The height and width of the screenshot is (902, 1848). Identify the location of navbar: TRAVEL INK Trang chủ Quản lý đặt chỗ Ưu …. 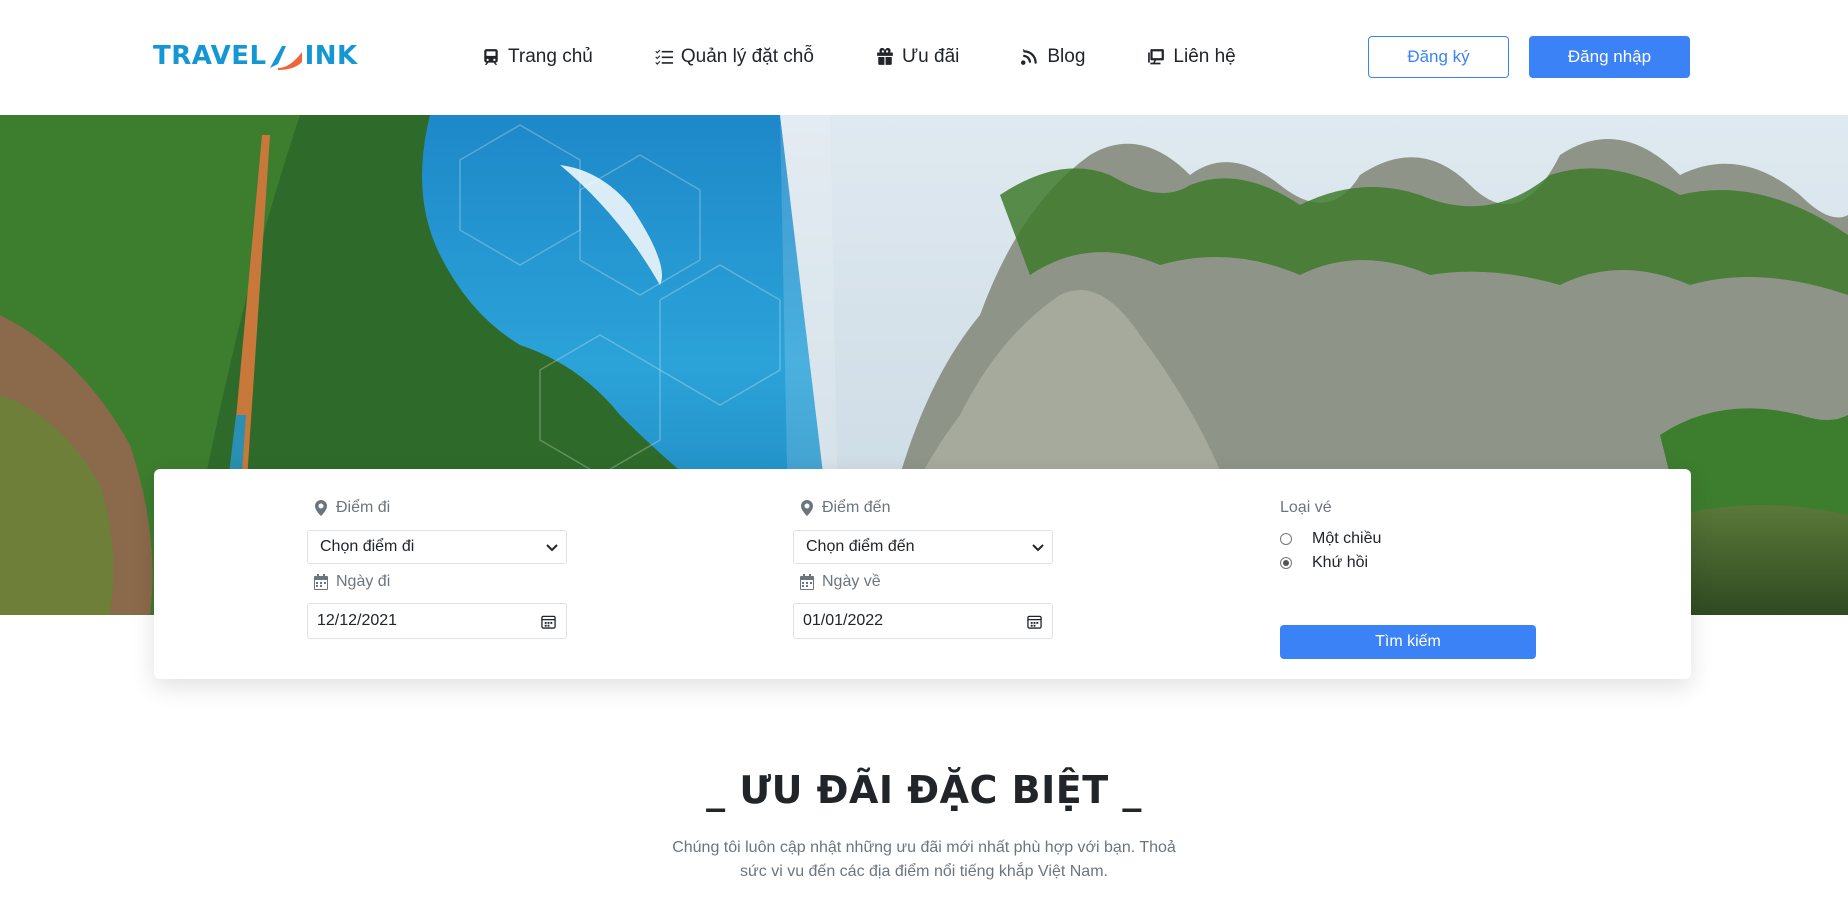
(924, 57).